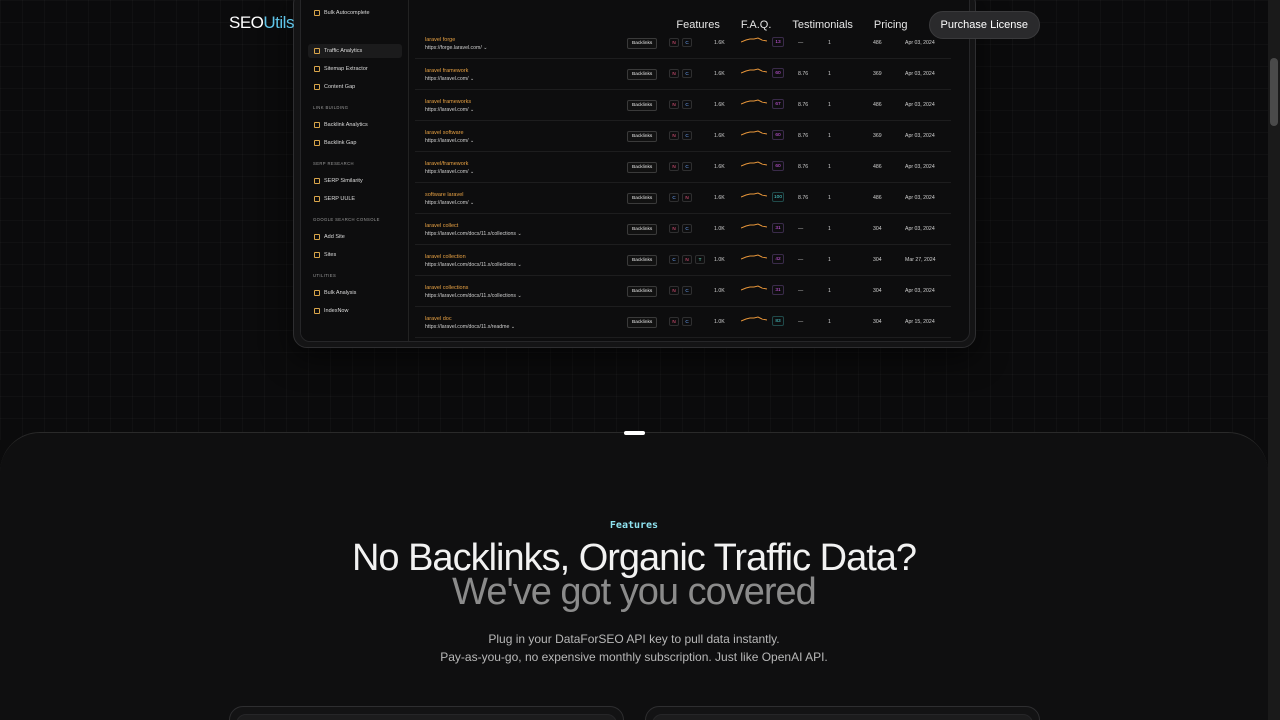 The image size is (1280, 720). I want to click on sidebar-item-sitemap-extractor: Sitemap Extractor, so click(355, 69).